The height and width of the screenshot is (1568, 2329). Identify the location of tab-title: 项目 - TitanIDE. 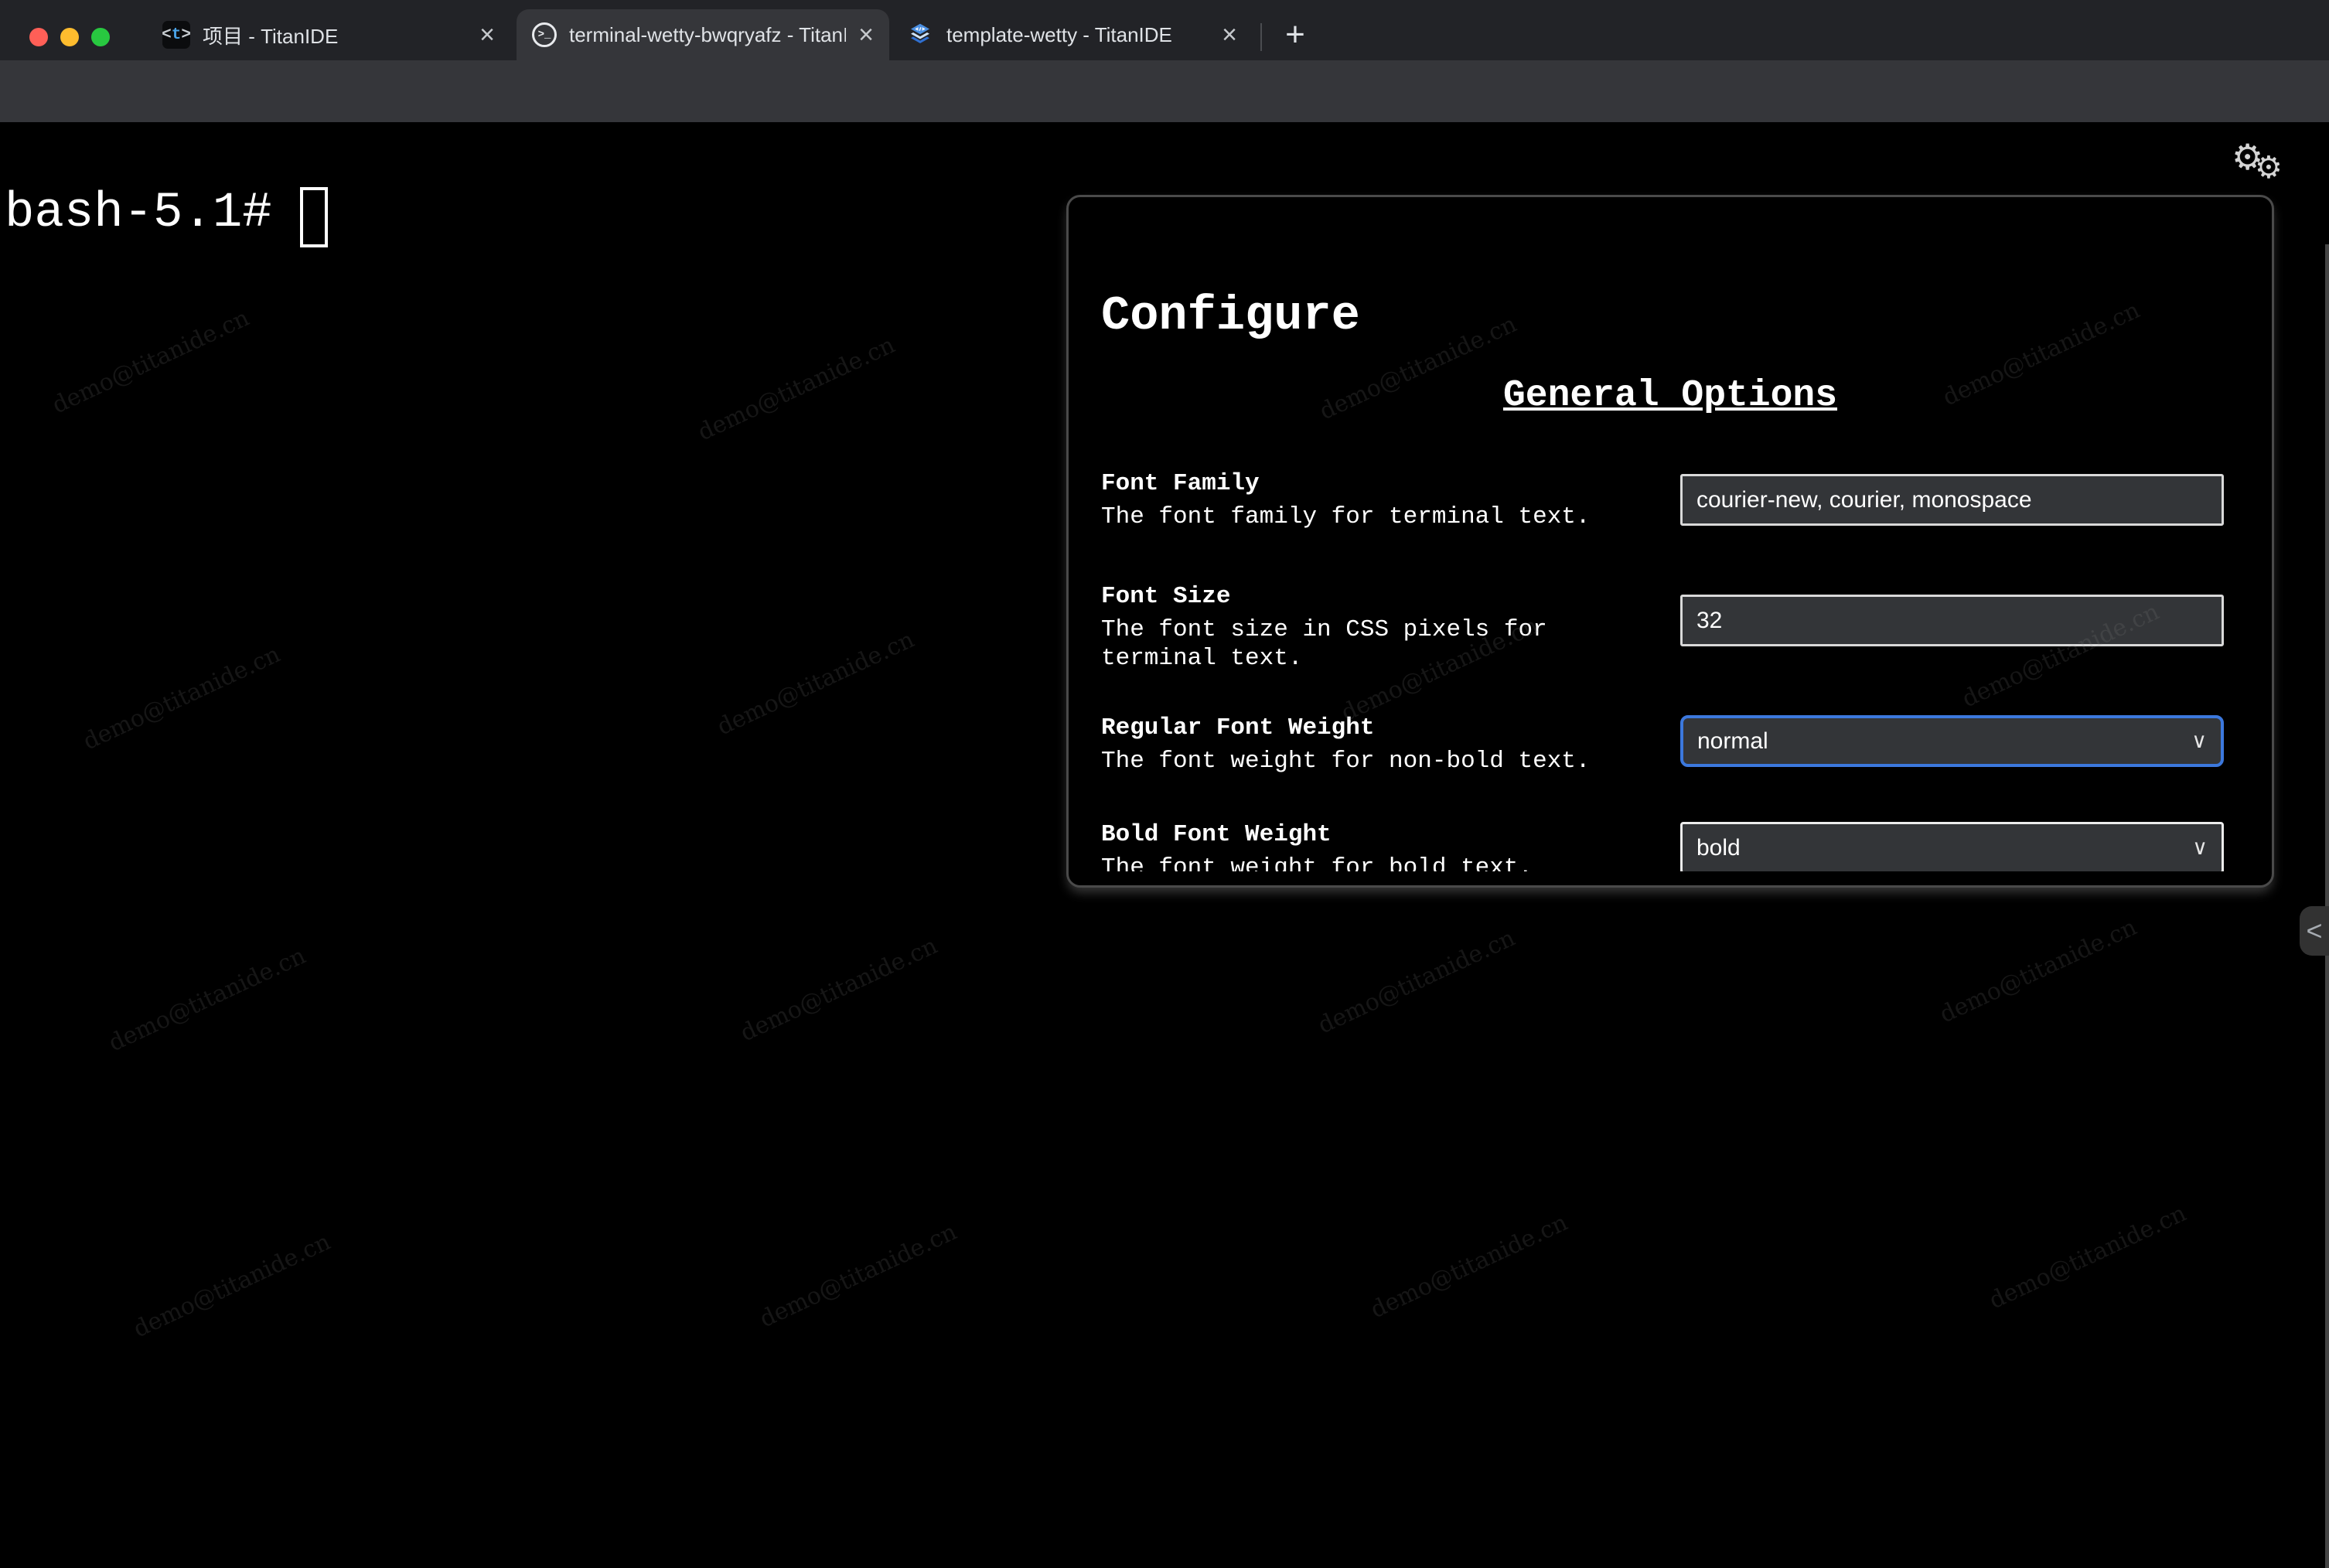
(335, 35).